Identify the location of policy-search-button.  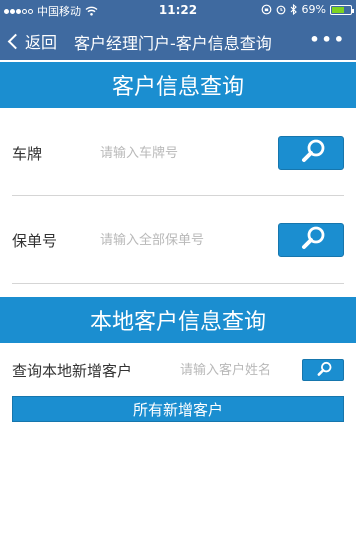
(311, 240).